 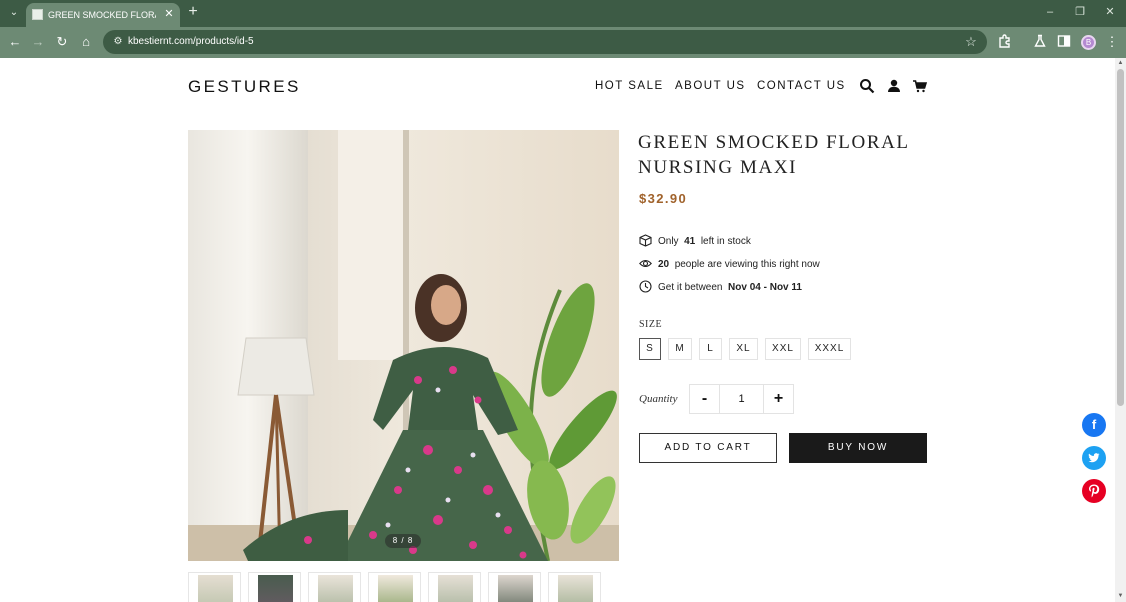 I want to click on page-scrollbar: ▲ ▼, so click(x=1120, y=330).